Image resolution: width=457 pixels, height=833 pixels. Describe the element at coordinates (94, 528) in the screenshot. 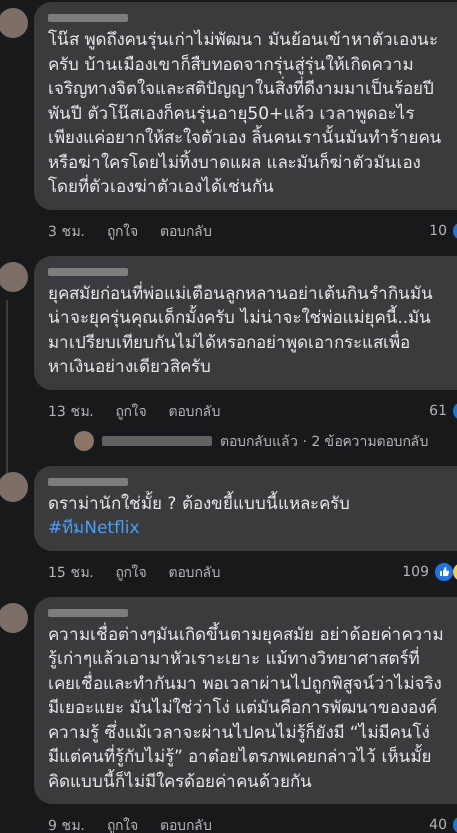

I see `hashtag-link: #ทีมNetflix` at that location.